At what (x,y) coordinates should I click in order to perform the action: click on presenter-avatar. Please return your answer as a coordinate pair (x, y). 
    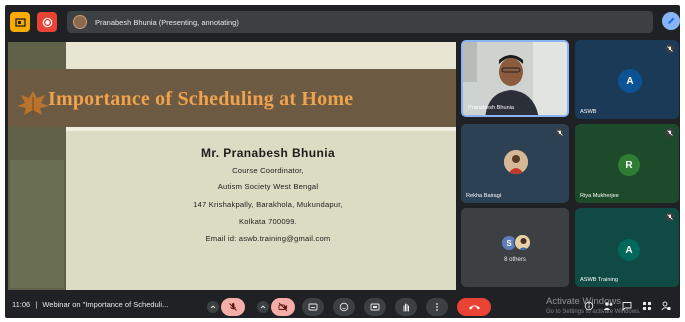
    Looking at the image, I should click on (80, 22).